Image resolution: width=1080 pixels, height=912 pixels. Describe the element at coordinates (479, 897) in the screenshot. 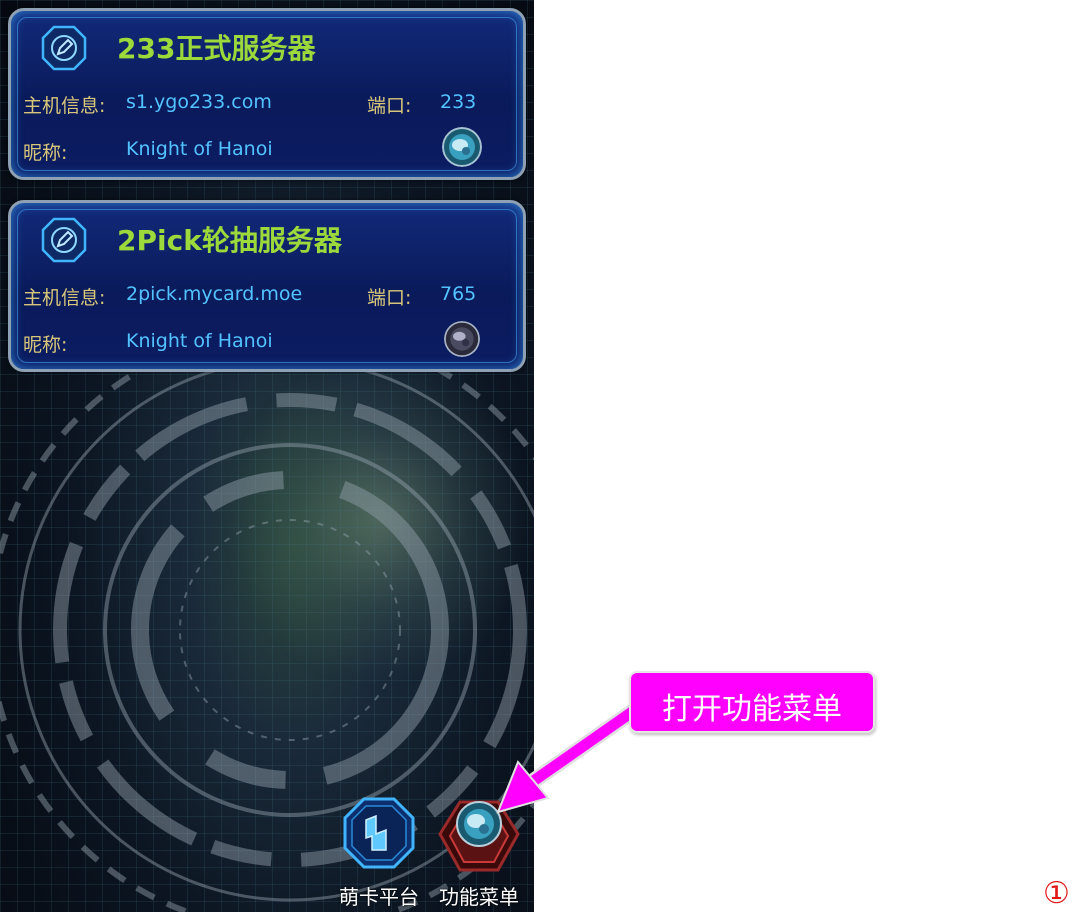

I see `function-menu-label: 功能菜单` at that location.